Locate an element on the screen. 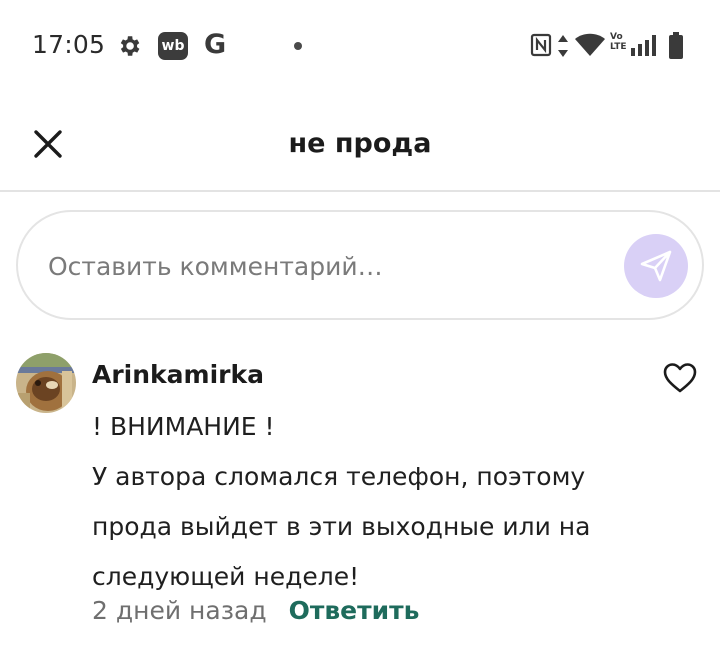 The image size is (720, 666). comment-meta: 2 дней назад Ответить is located at coordinates (255, 610).